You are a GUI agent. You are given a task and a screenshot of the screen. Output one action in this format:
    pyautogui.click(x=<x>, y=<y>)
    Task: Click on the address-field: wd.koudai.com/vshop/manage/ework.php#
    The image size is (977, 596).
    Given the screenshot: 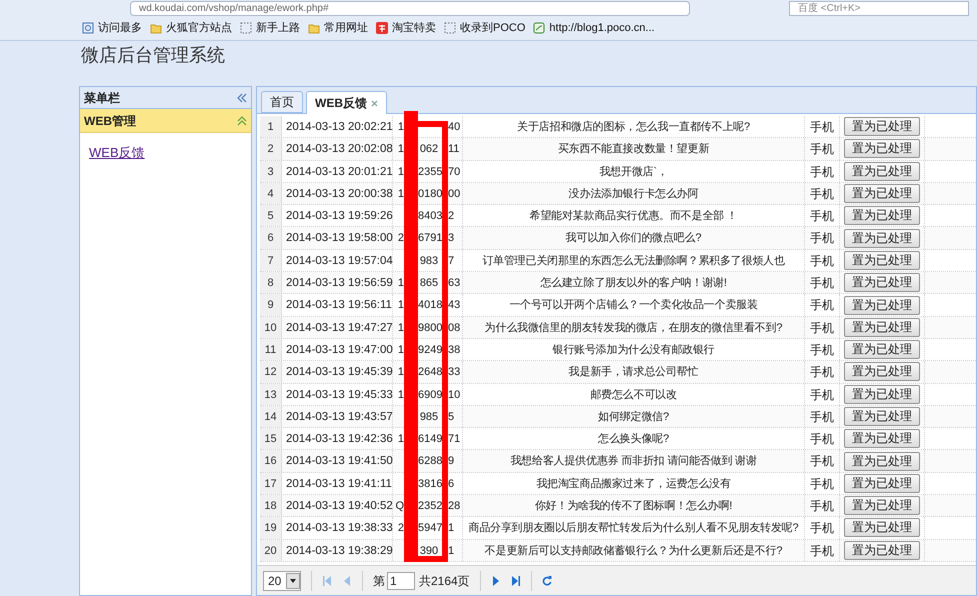 What is the action you would take?
    pyautogui.click(x=410, y=8)
    